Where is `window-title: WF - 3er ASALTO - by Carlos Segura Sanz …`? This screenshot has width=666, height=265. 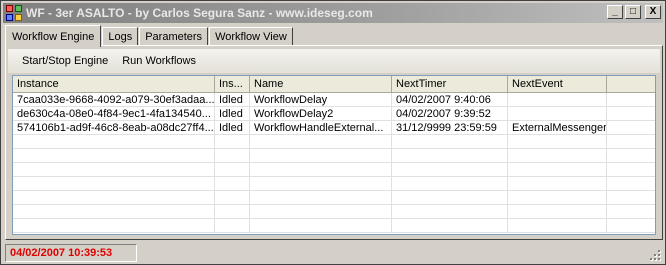 window-title: WF - 3er ASALTO - by Carlos Segura Sanz … is located at coordinates (199, 13).